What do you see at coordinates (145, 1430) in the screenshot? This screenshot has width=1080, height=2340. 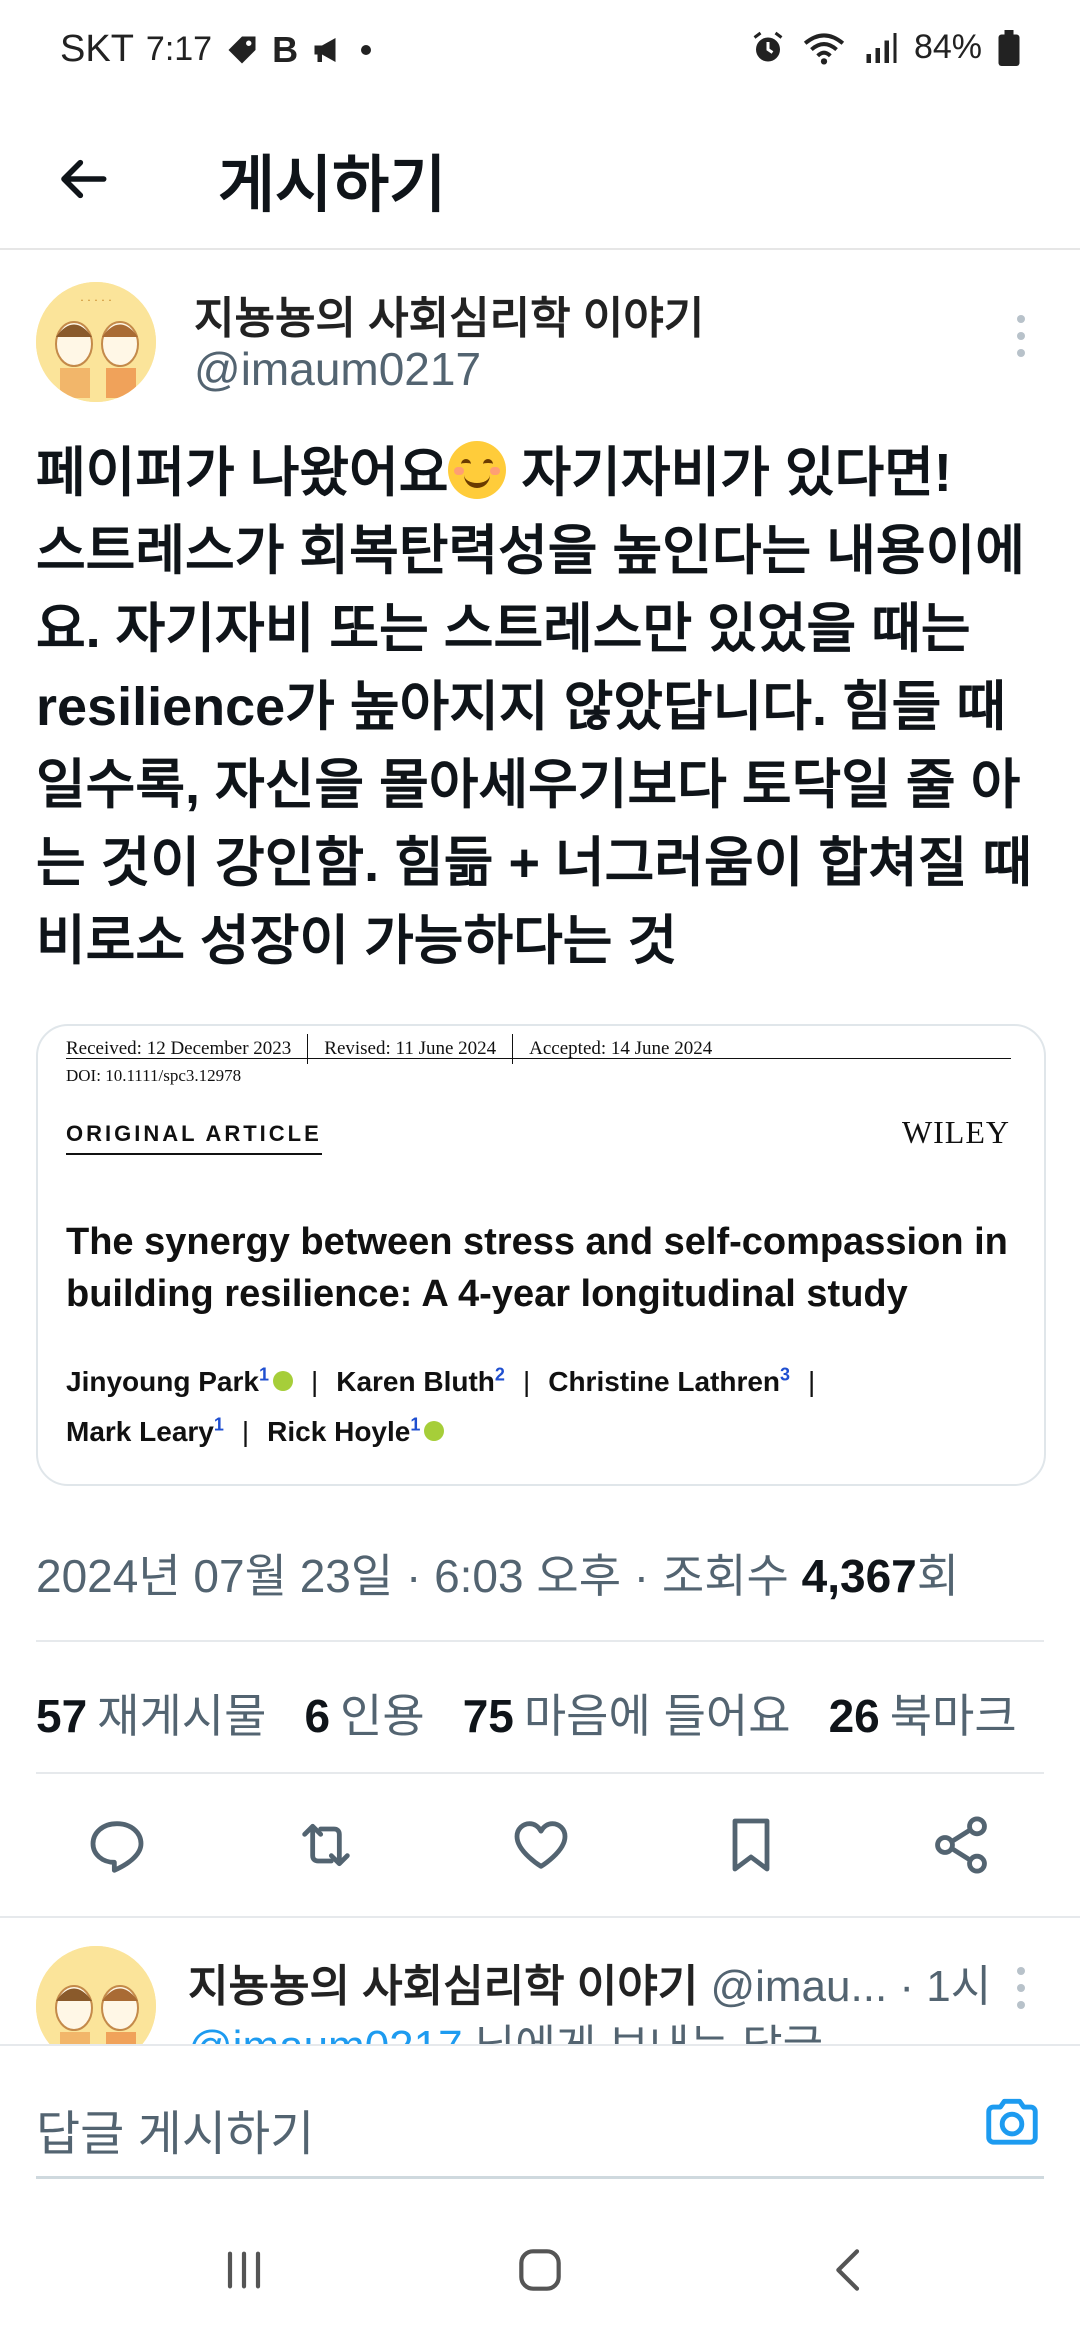 I see `paper-author: Mark Leary1` at bounding box center [145, 1430].